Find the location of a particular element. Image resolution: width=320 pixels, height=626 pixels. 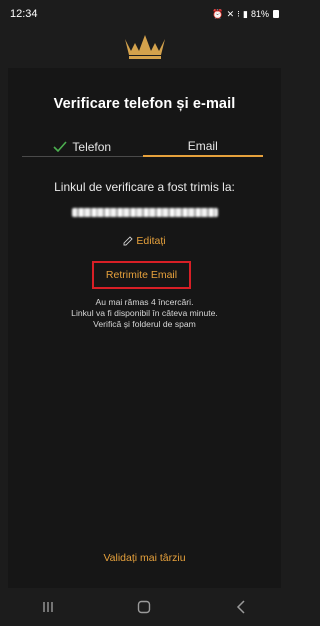

back-icon is located at coordinates (240, 607).